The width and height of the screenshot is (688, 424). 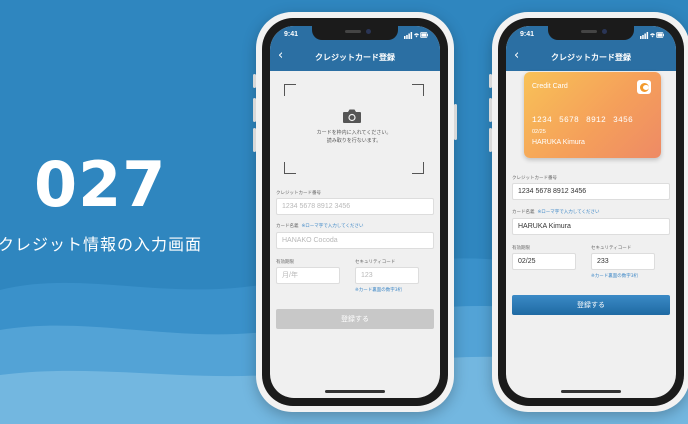 I want to click on credit-card-expiry: 02/25, so click(x=539, y=132).